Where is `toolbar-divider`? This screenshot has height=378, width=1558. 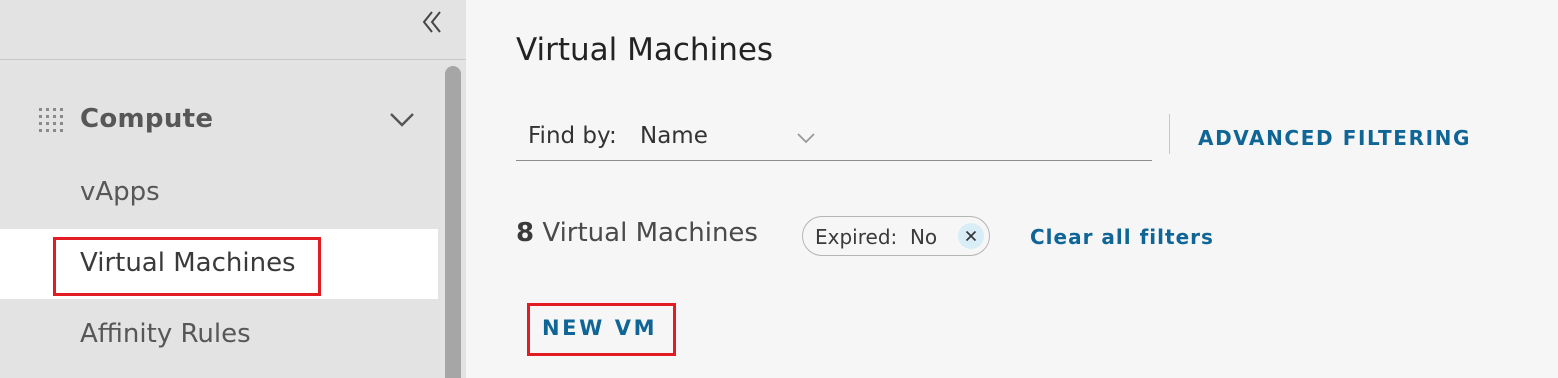
toolbar-divider is located at coordinates (1169, 134).